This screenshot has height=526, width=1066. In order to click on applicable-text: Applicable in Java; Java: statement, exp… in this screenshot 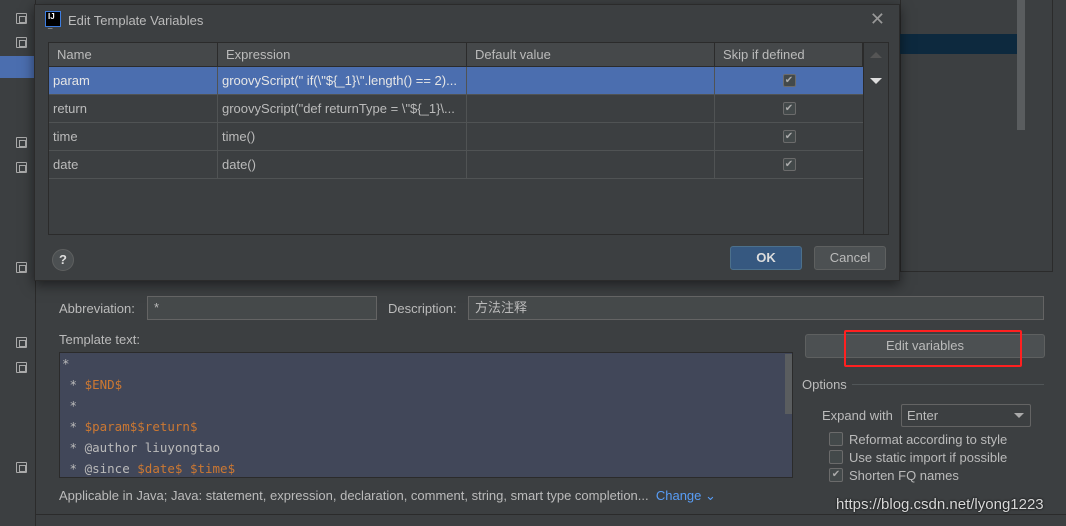, I will do `click(354, 495)`.